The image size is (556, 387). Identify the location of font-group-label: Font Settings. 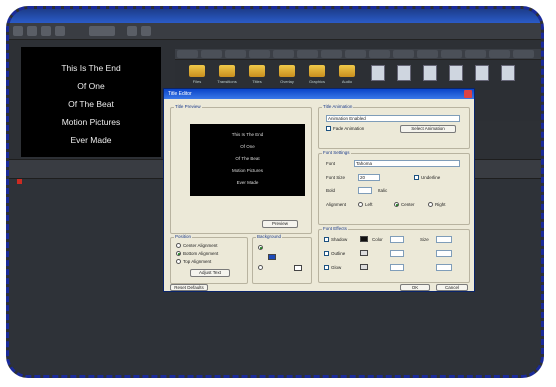
(336, 152).